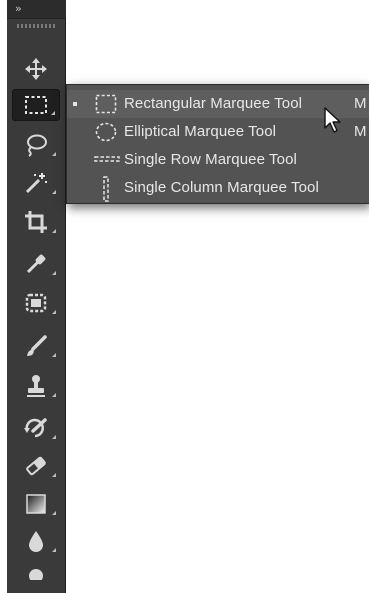  I want to click on move-icon, so click(36, 69).